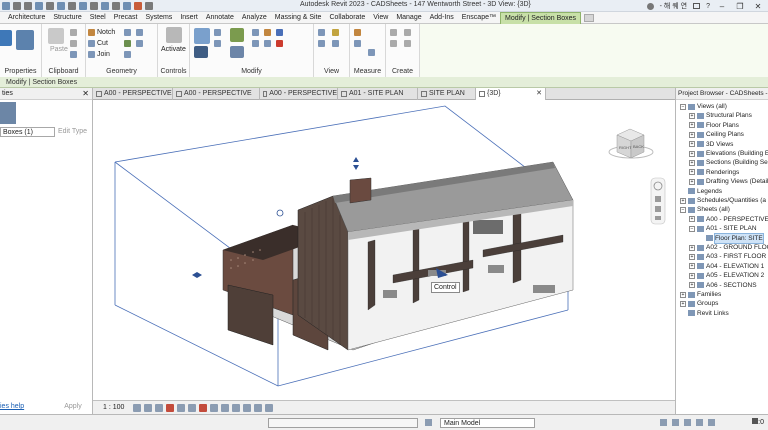  What do you see at coordinates (487, 423) in the screenshot?
I see `design-option-select: Main Model` at bounding box center [487, 423].